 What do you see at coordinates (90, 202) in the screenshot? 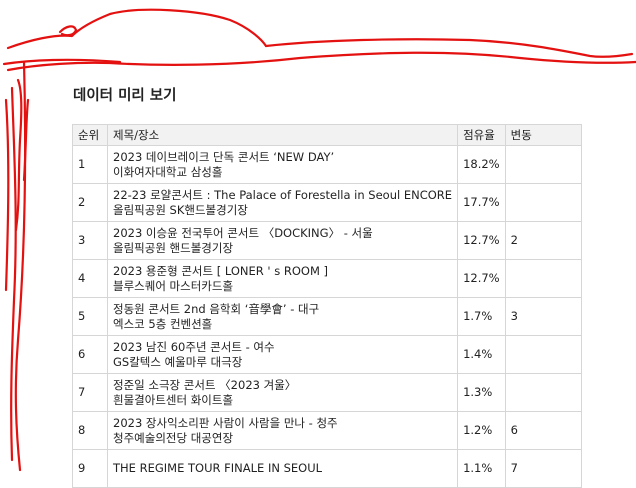
I see `rank-cell: 2` at bounding box center [90, 202].